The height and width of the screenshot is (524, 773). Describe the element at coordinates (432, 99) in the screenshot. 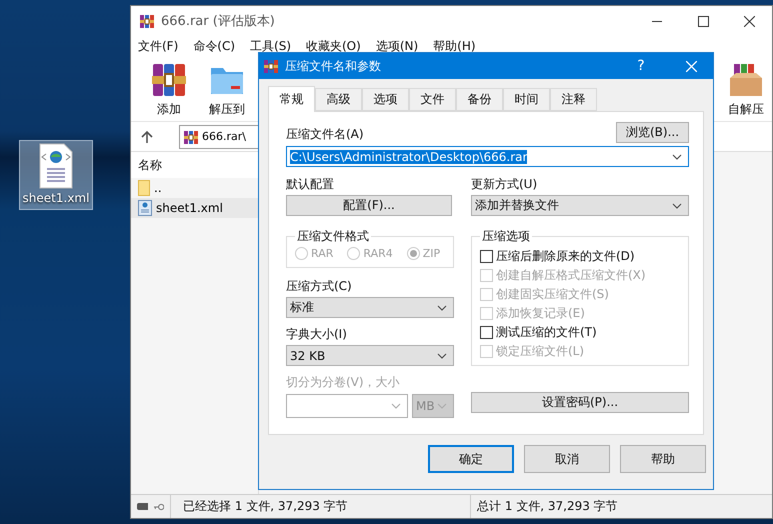

I see `tab: 文件` at that location.